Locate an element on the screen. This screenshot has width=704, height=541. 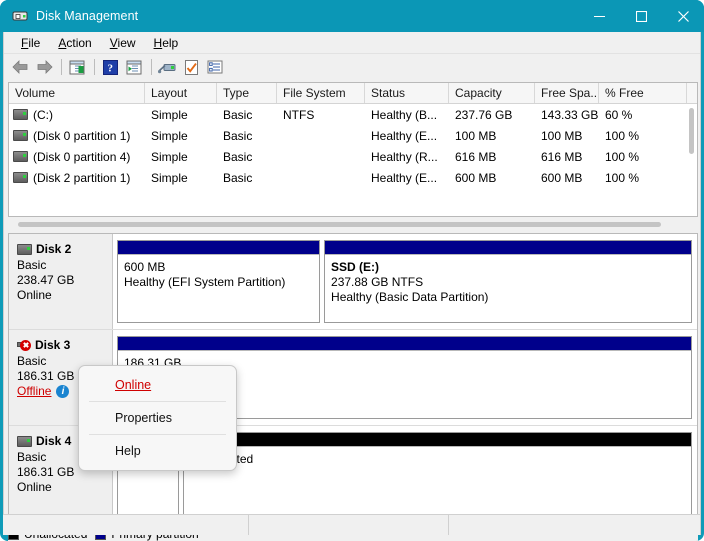
partition: Unallocated is located at coordinates (437, 473).